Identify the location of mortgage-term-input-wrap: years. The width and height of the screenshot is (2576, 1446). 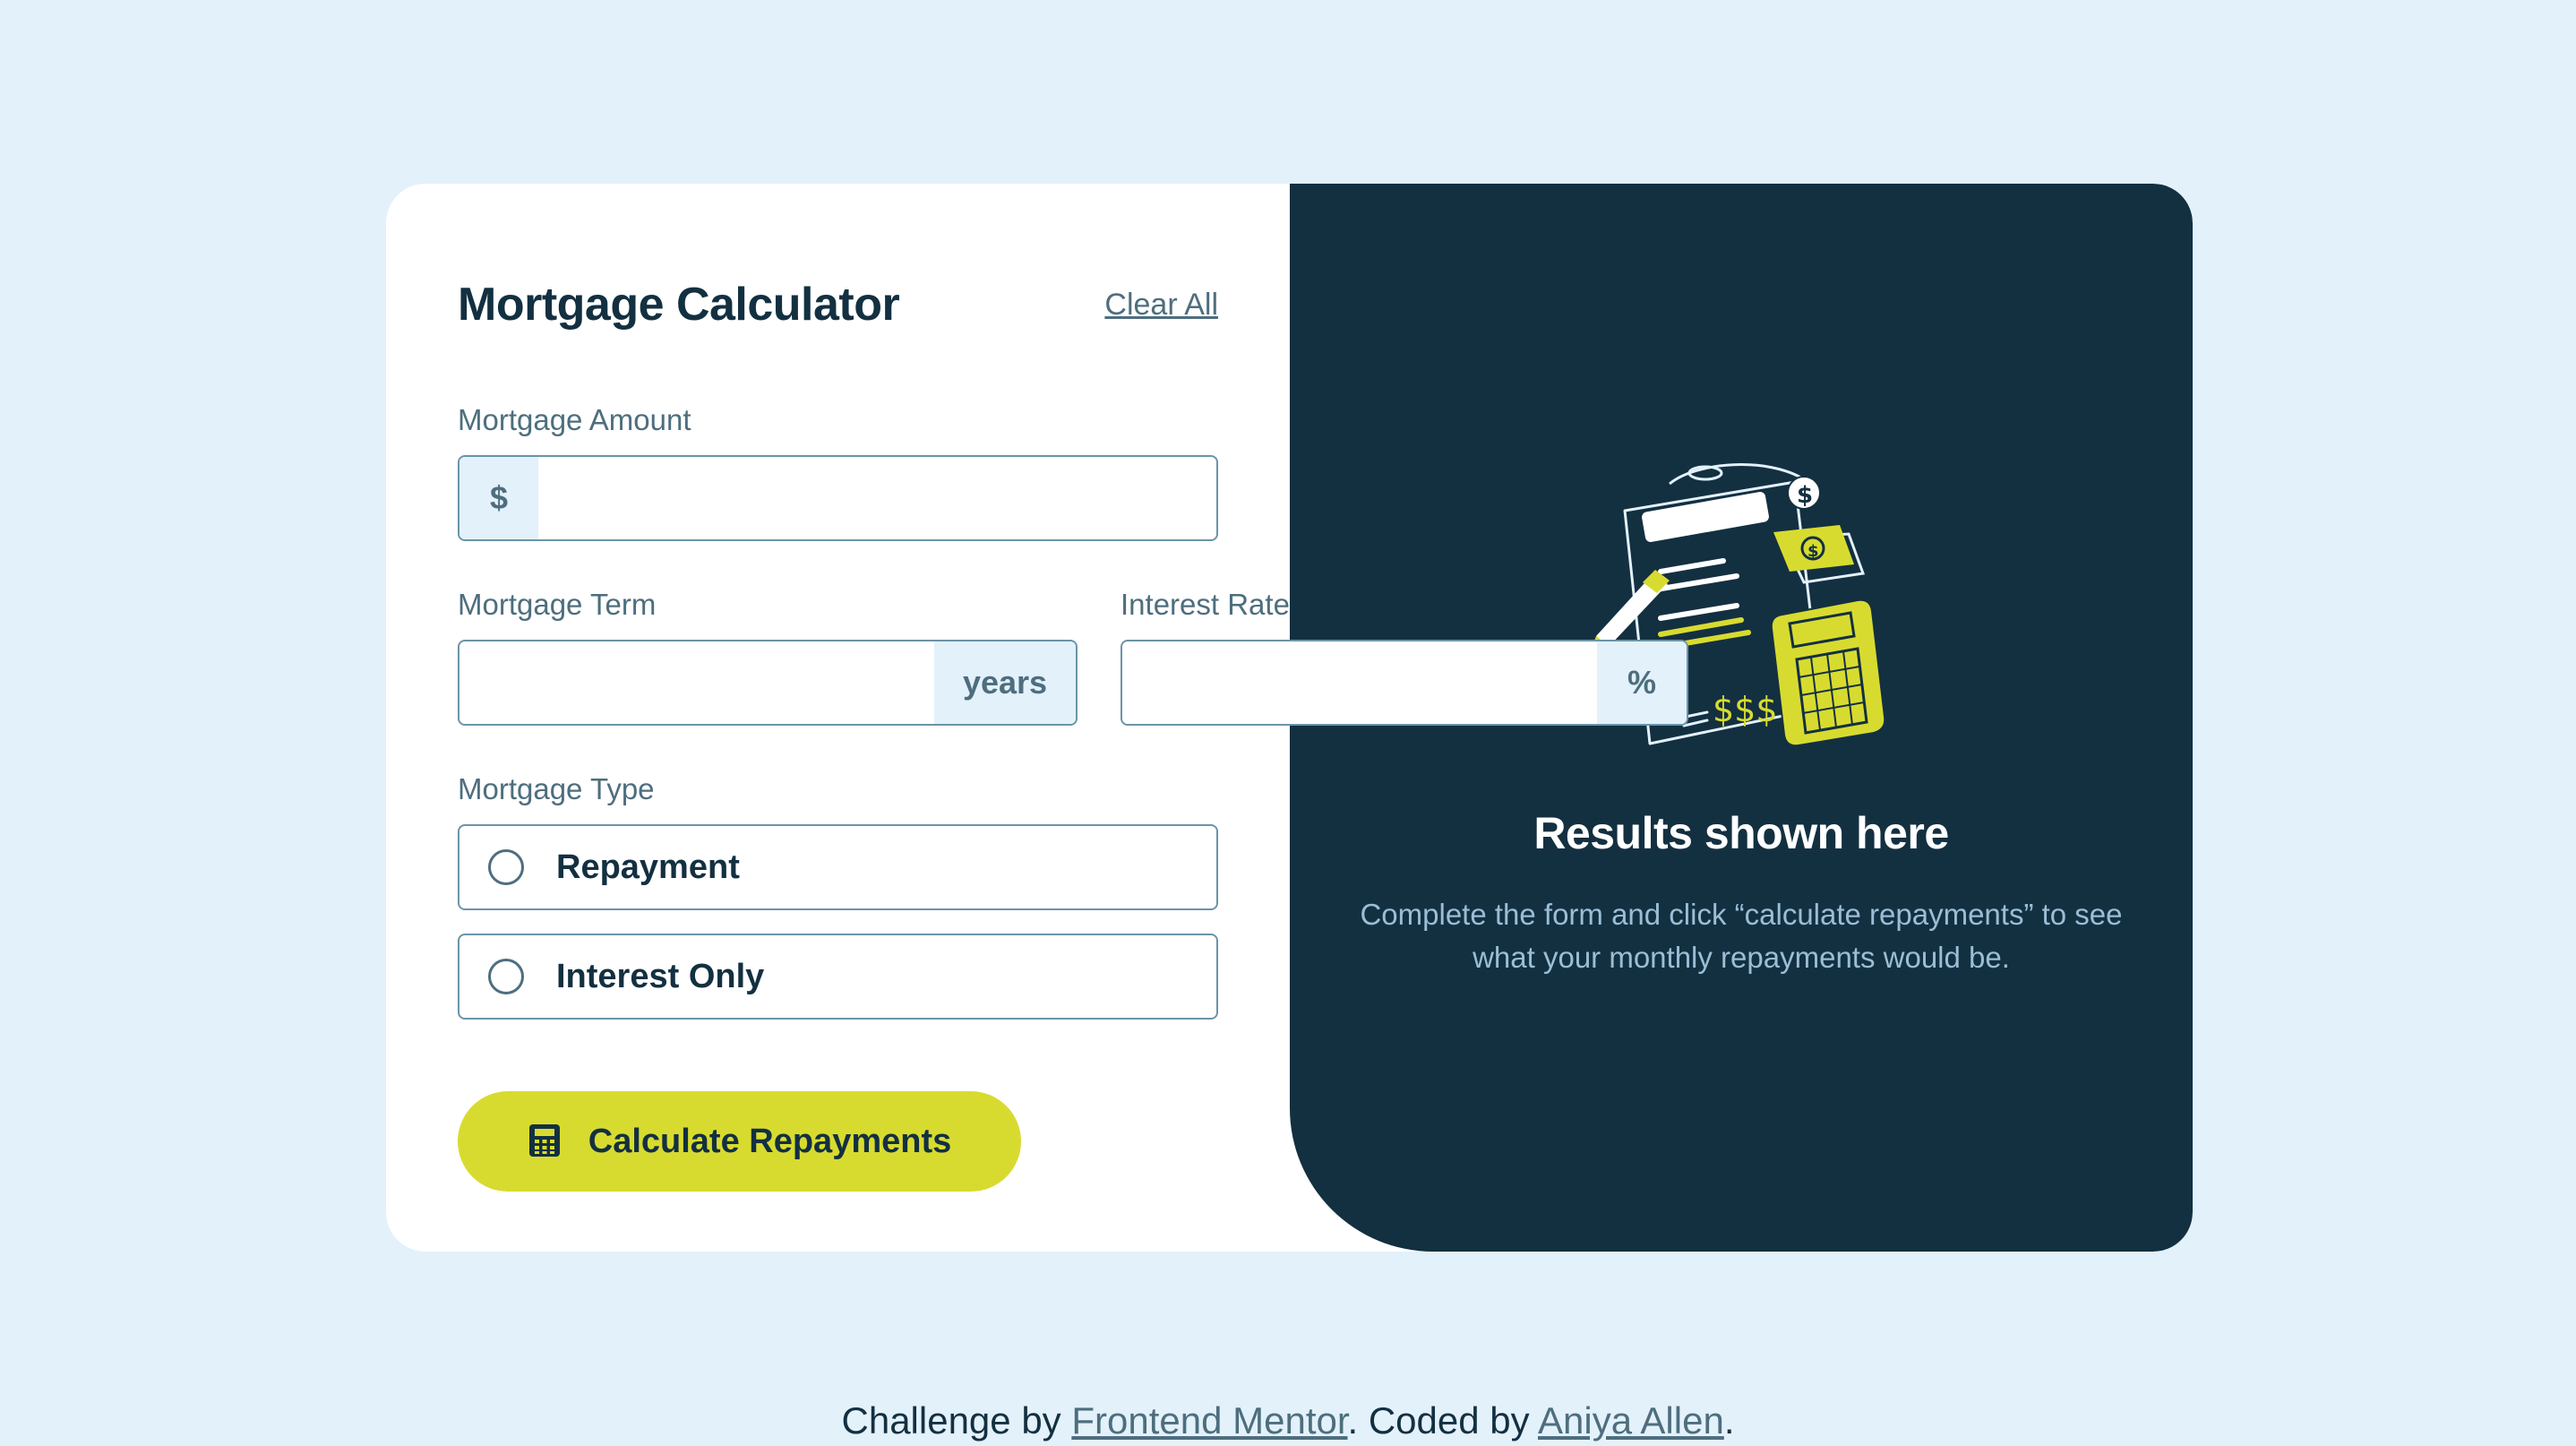
(768, 683).